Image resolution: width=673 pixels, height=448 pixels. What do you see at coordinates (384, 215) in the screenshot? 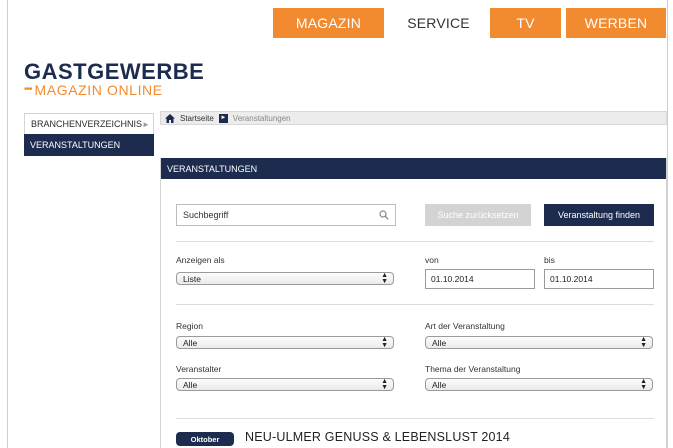
I see `search-icon` at bounding box center [384, 215].